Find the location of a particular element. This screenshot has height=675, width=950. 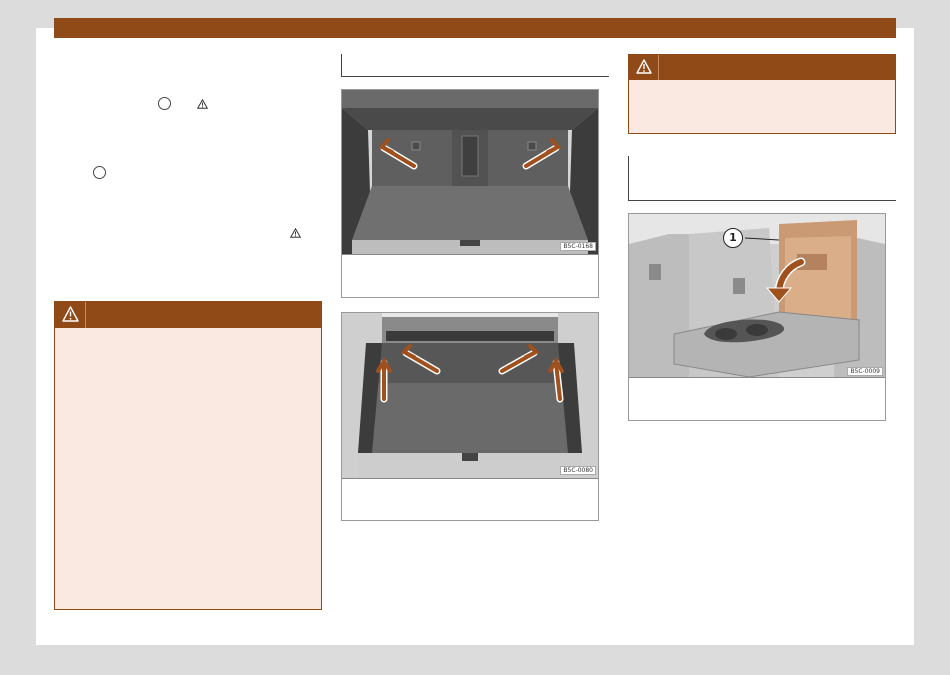

figure-code: B5C-0009 is located at coordinates (865, 371).